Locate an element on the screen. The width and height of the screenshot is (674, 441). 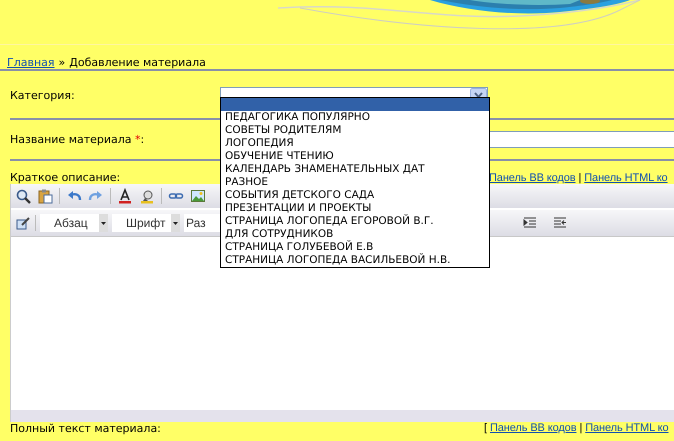
field-label: Полный текст материала: is located at coordinates (86, 428).